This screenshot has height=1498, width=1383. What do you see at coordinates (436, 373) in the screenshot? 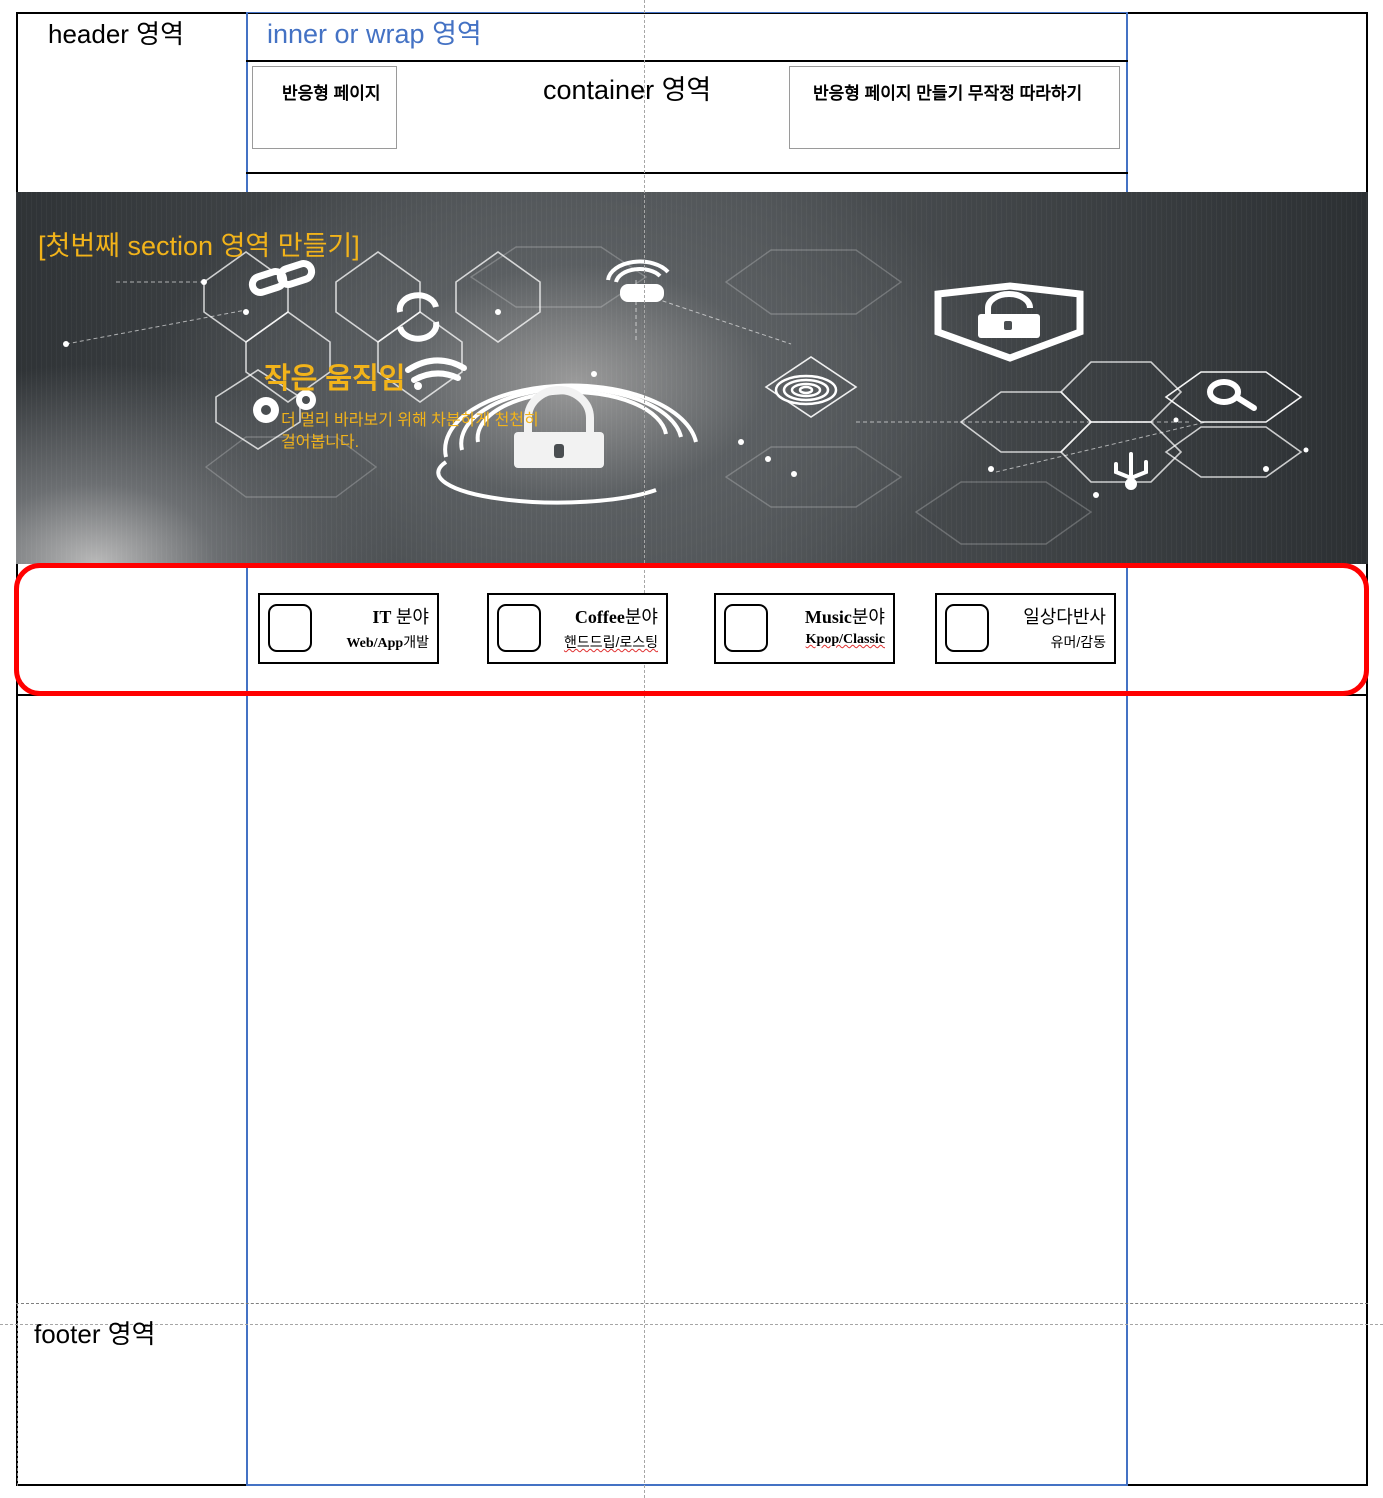
I see `wifi-icon` at bounding box center [436, 373].